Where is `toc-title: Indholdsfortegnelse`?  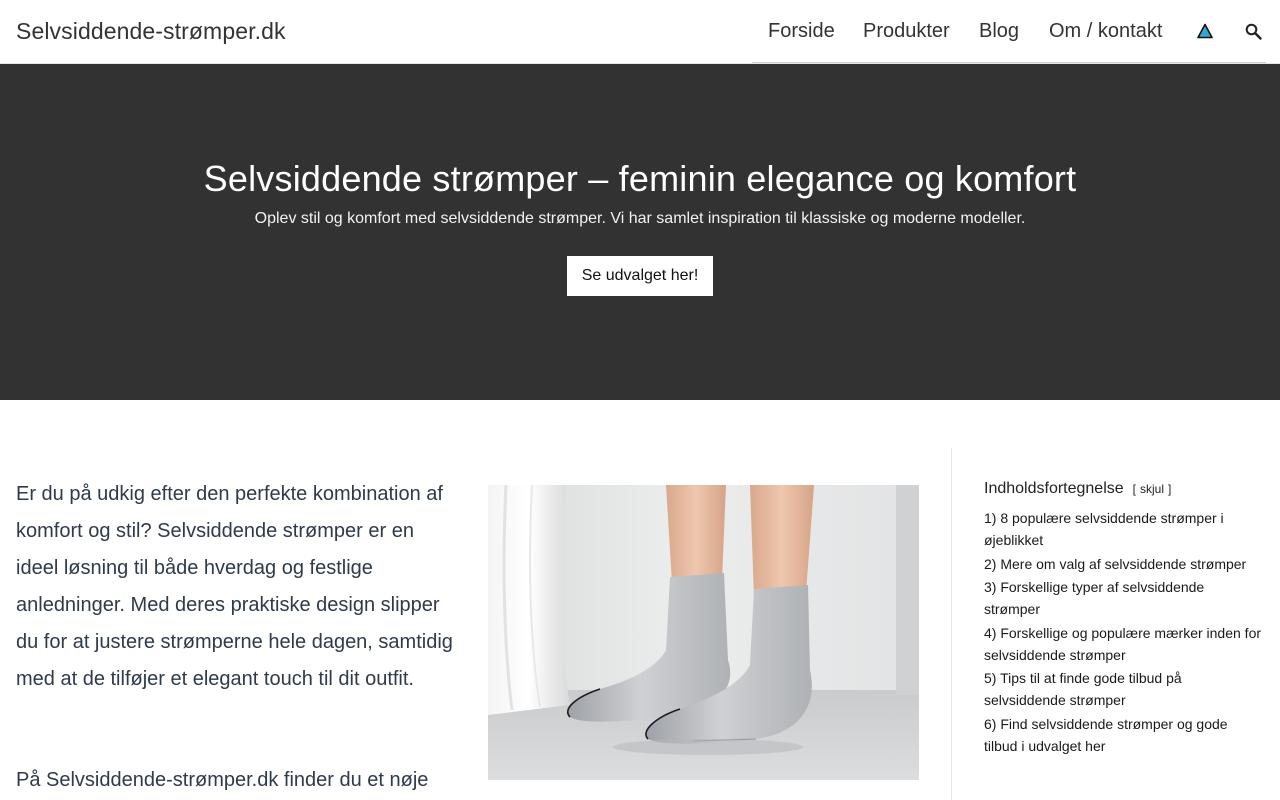
toc-title: Indholdsfortegnelse is located at coordinates (1054, 488).